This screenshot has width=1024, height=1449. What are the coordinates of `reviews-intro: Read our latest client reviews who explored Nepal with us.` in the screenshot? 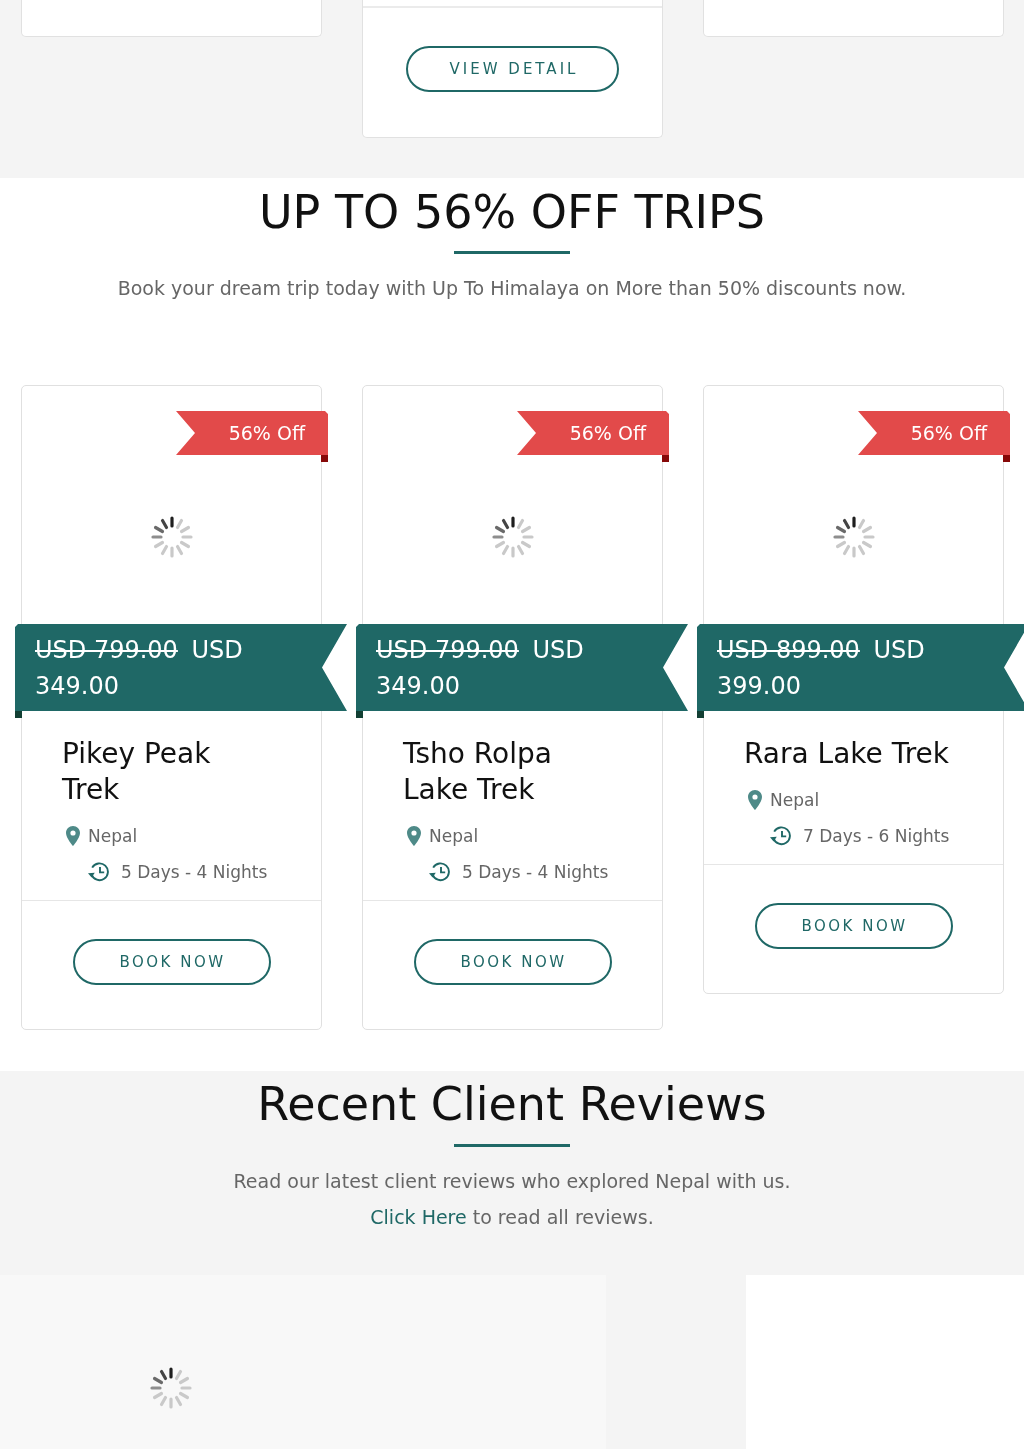 It's located at (512, 1181).